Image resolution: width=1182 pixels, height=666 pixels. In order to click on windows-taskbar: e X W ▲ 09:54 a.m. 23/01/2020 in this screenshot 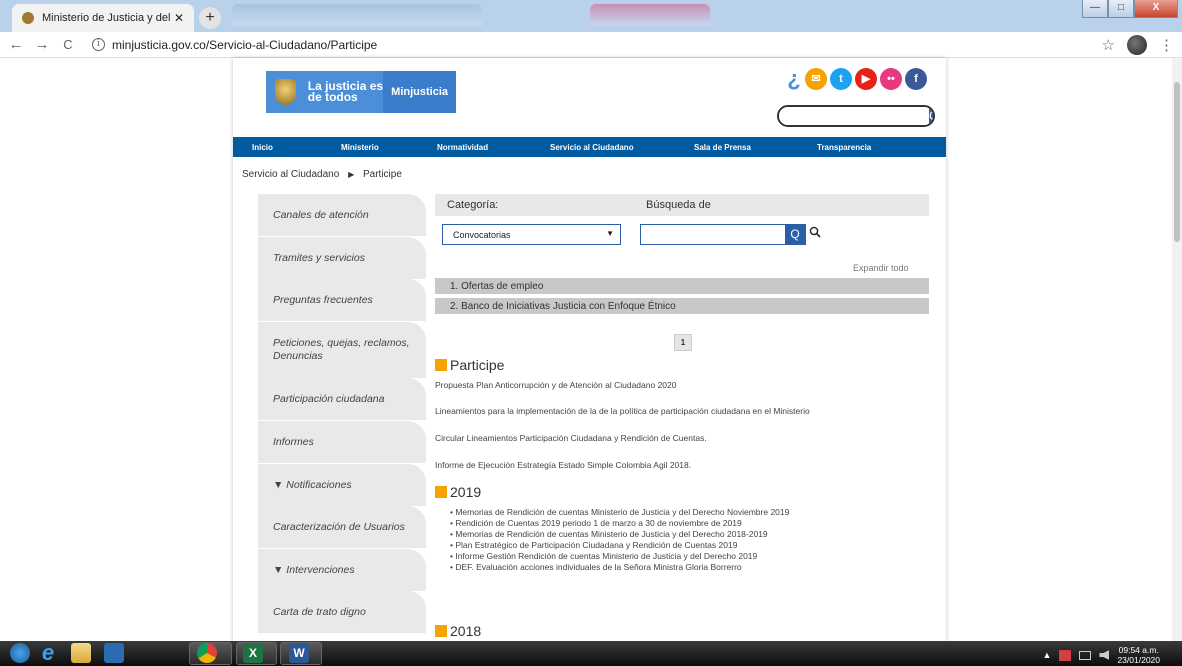, I will do `click(591, 653)`.